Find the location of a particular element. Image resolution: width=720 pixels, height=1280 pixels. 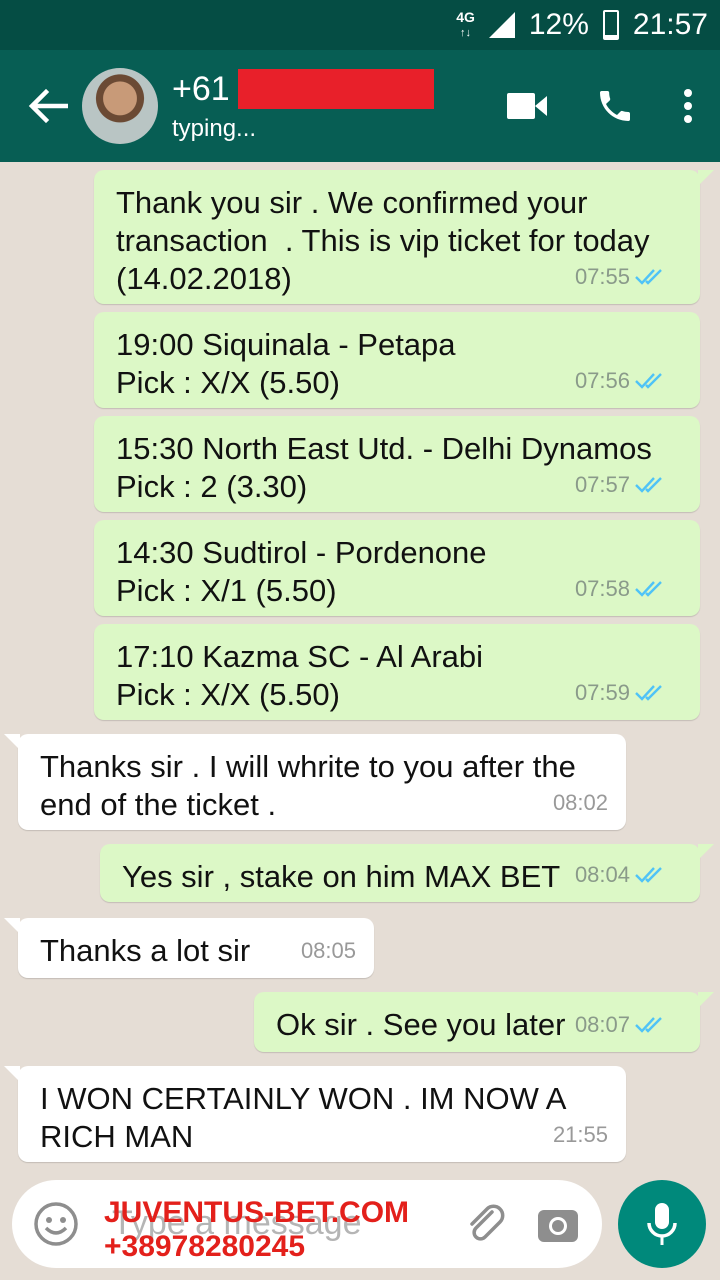

watermark-overlay: JUVENTUS-BET.COM +38978280245 is located at coordinates (256, 1230).